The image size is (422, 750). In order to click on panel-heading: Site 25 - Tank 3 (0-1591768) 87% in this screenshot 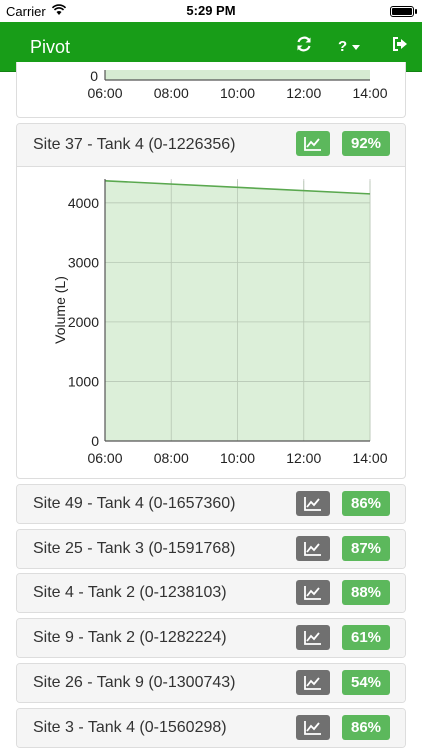, I will do `click(211, 549)`.